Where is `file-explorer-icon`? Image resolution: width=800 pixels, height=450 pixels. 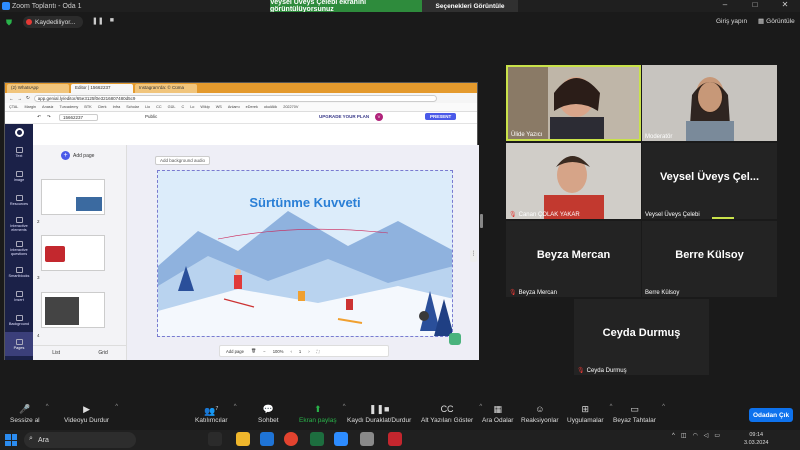
file-explorer-icon is located at coordinates (243, 439).